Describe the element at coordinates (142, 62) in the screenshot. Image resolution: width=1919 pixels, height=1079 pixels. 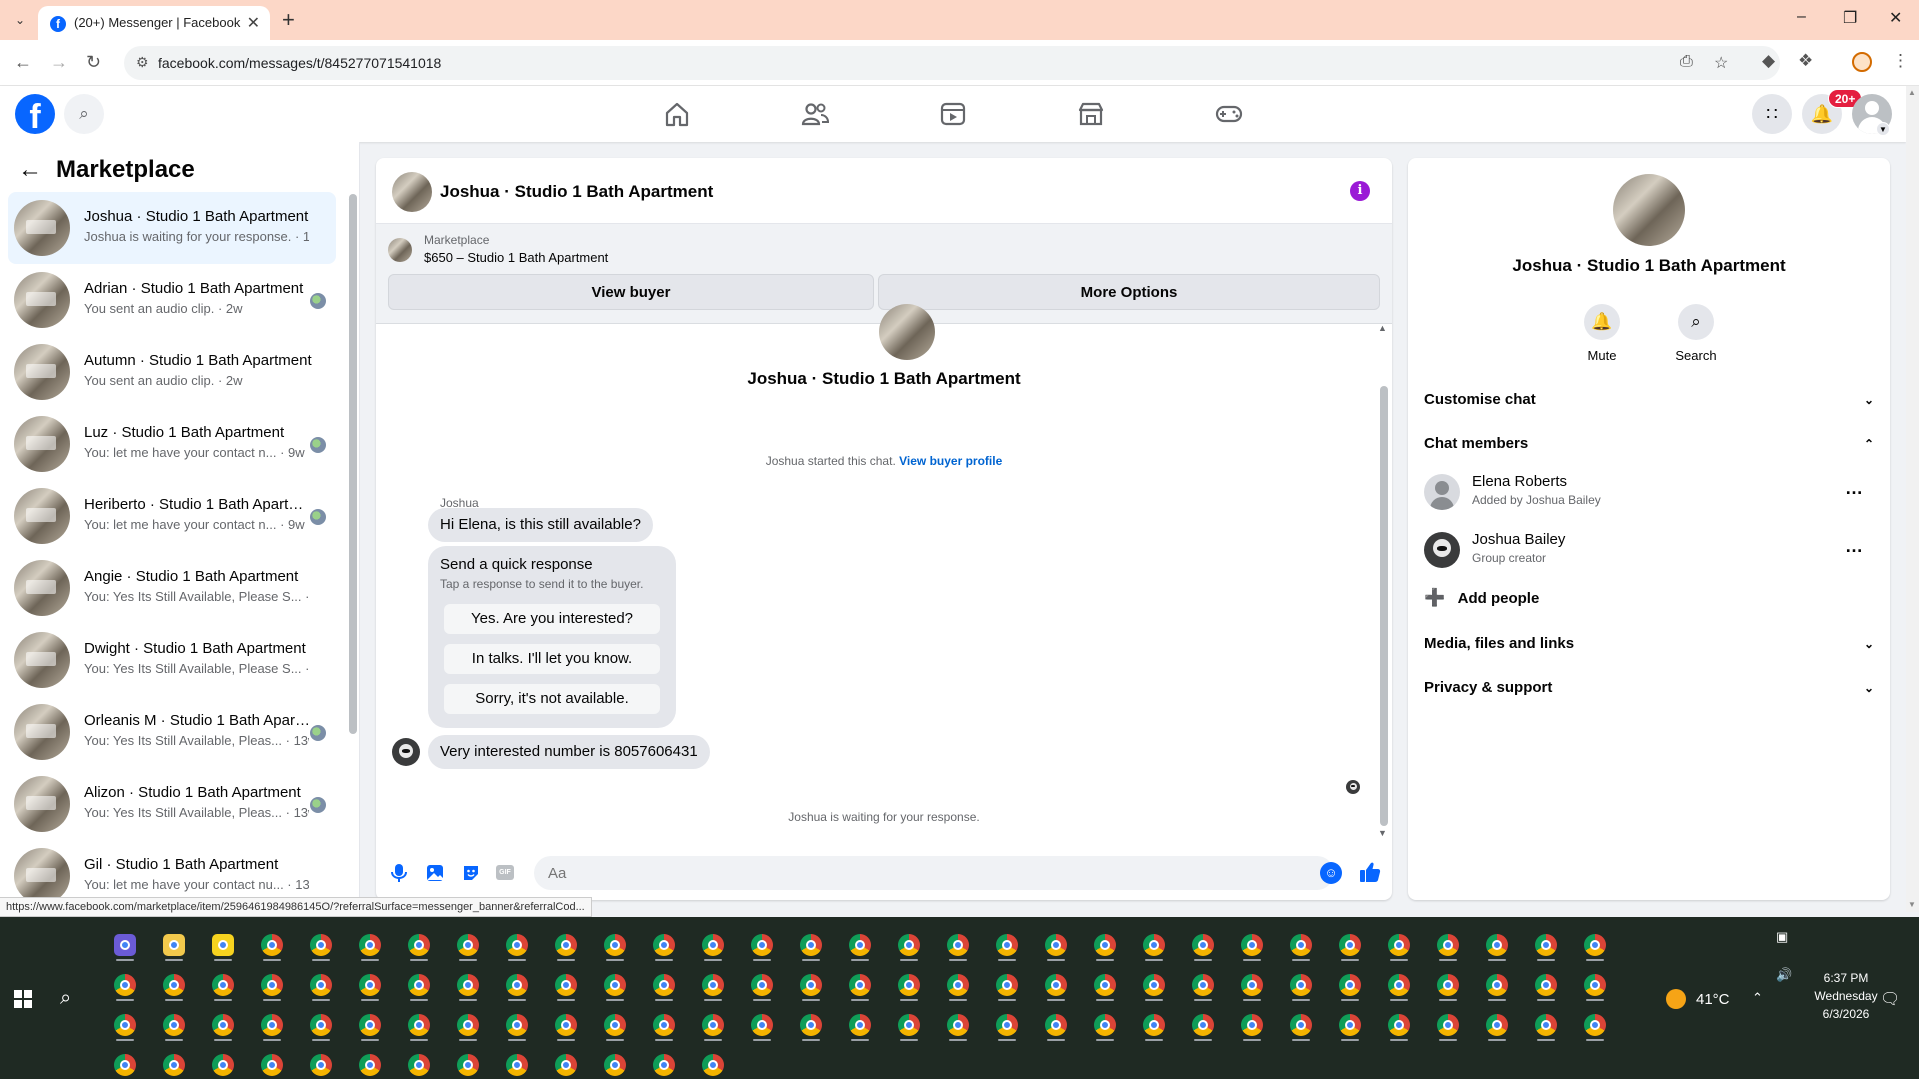
I see `site-settings-icon: ⚙` at that location.